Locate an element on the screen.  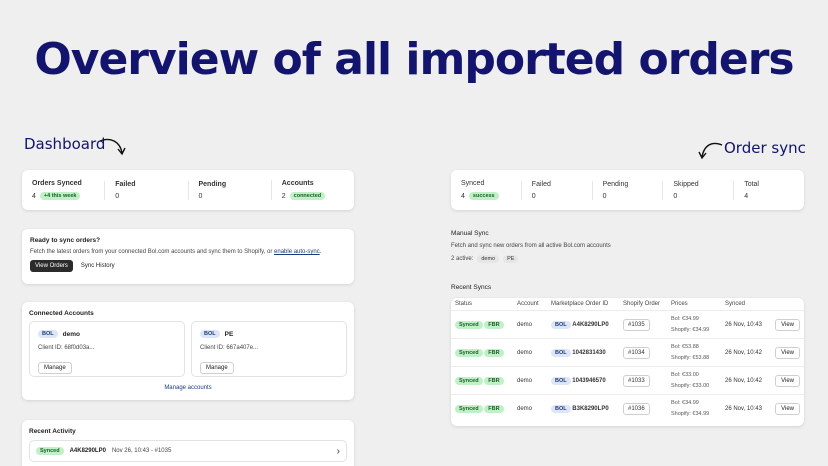
shopify-order-chip: #1035 is located at coordinates (636, 324).